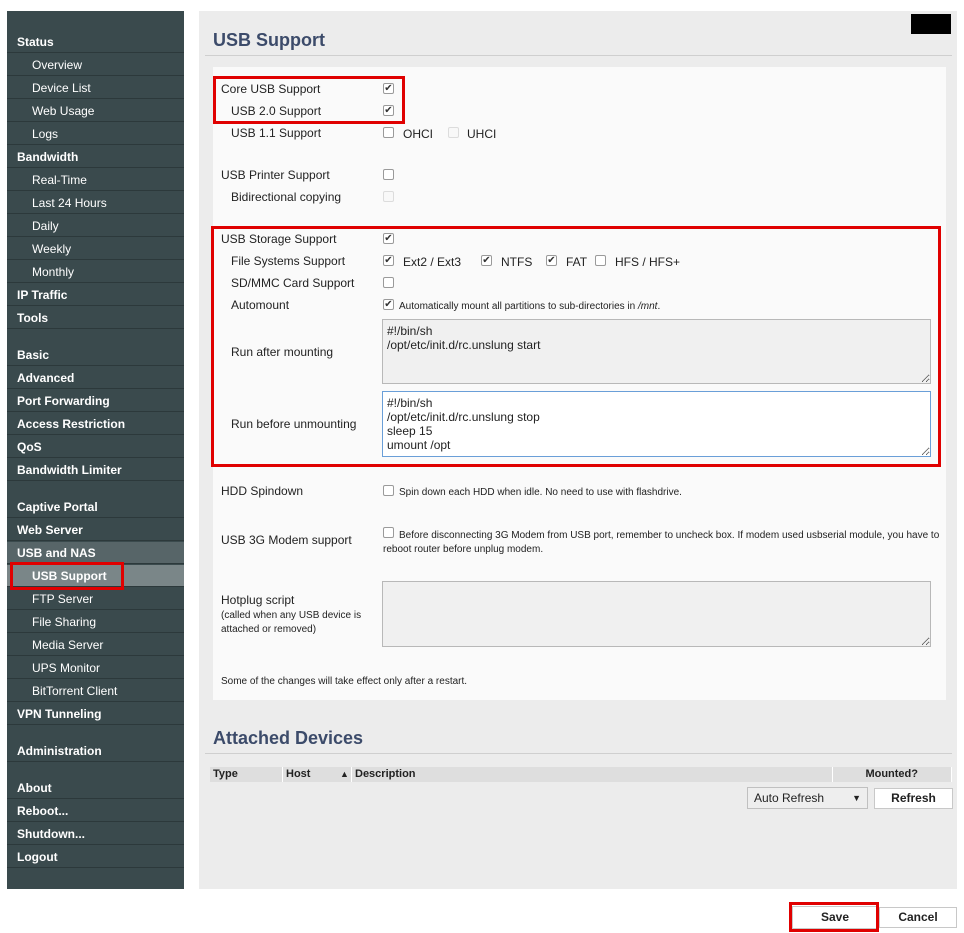 The width and height of the screenshot is (964, 933). Describe the element at coordinates (95, 355) in the screenshot. I see `nav-basic: Basic` at that location.